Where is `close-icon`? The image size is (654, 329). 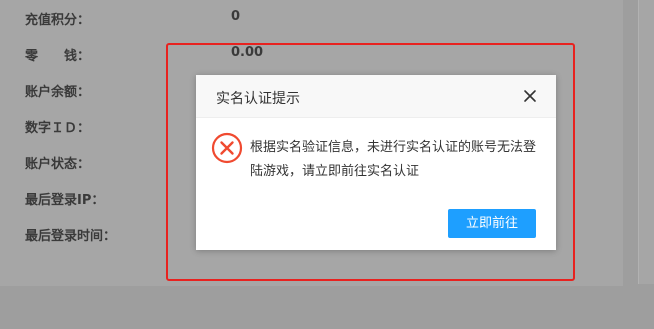
close-icon is located at coordinates (530, 96).